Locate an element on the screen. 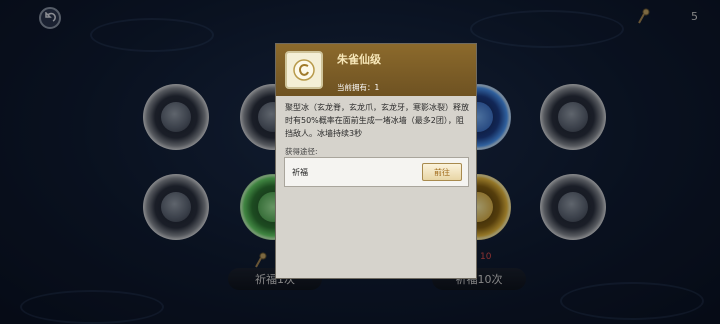  source-row: 祈福 前往 is located at coordinates (376, 172).